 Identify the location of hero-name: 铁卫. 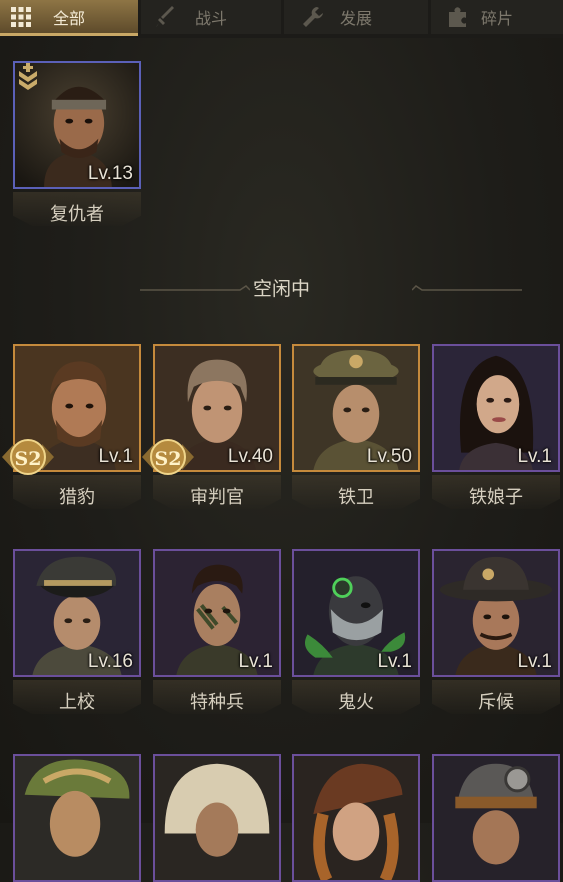
(356, 497).